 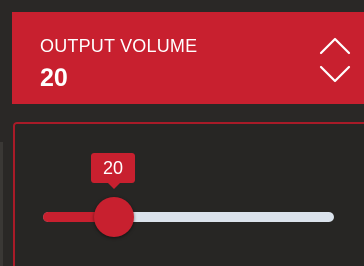 What do you see at coordinates (114, 186) in the screenshot?
I see `tooltip-pointer` at bounding box center [114, 186].